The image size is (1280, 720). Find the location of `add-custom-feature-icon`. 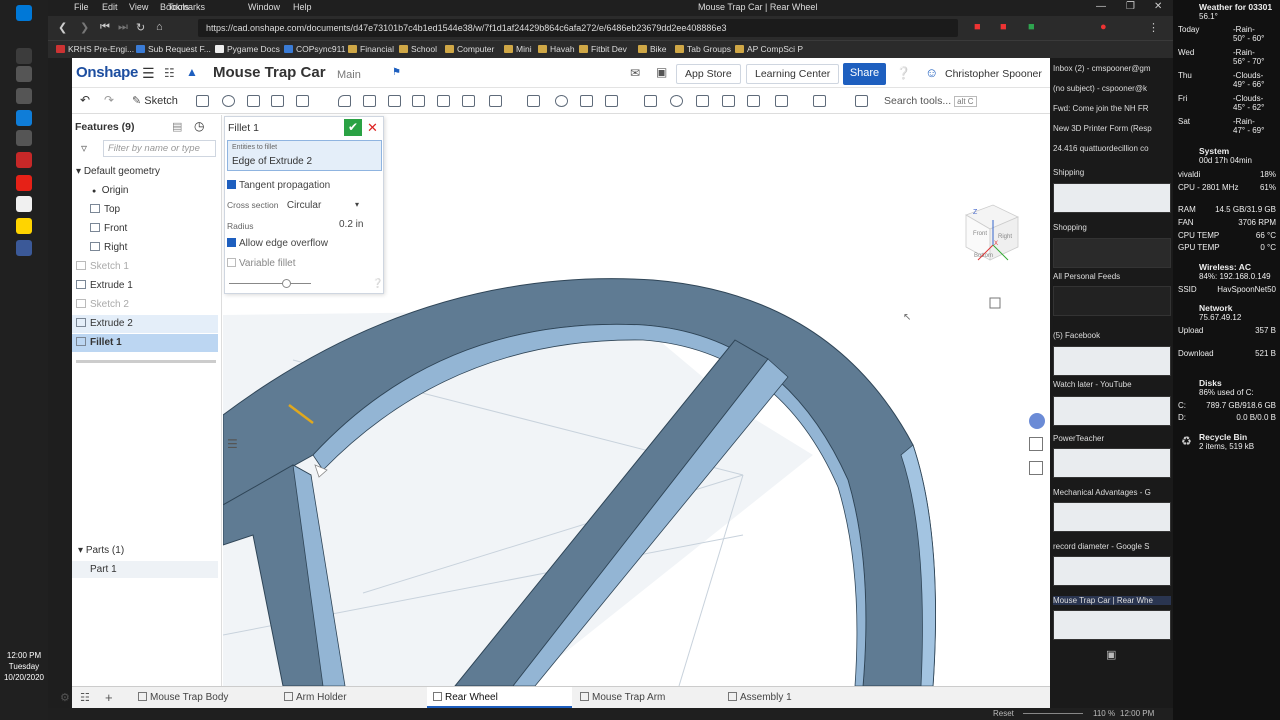

add-custom-feature-icon is located at coordinates (861, 101).